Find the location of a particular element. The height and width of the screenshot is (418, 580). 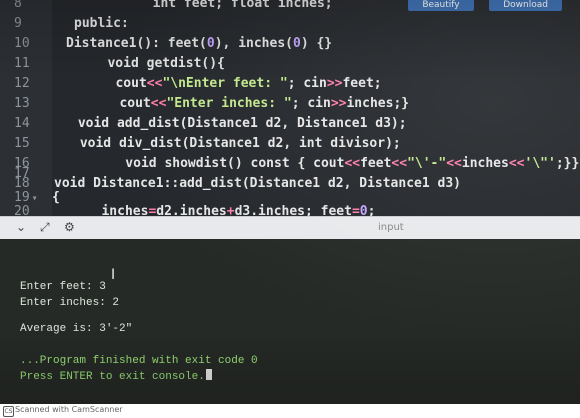

code-token: public: is located at coordinates (101, 23).